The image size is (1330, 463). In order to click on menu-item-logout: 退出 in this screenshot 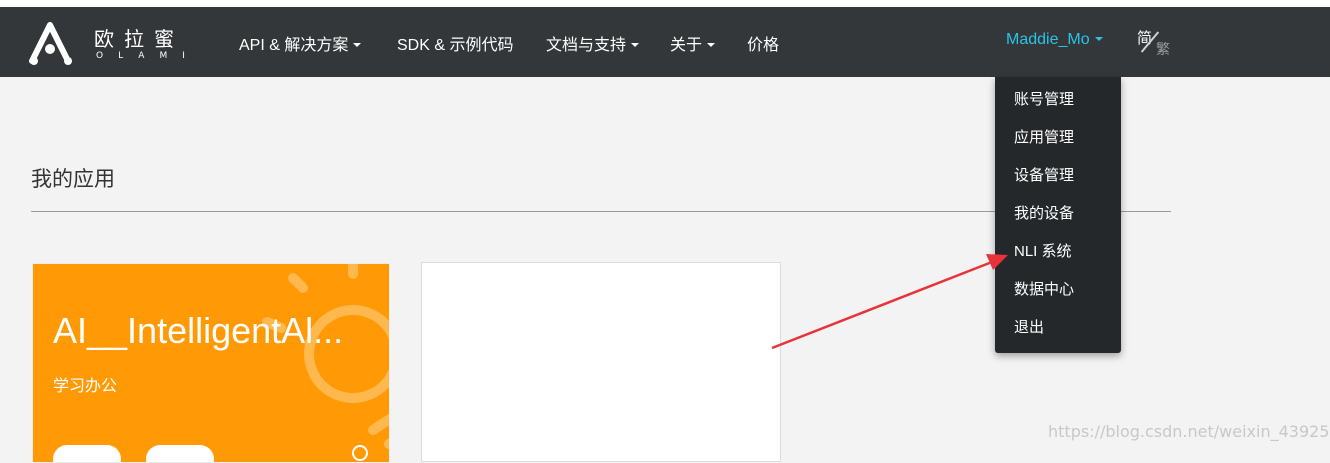, I will do `click(1029, 326)`.